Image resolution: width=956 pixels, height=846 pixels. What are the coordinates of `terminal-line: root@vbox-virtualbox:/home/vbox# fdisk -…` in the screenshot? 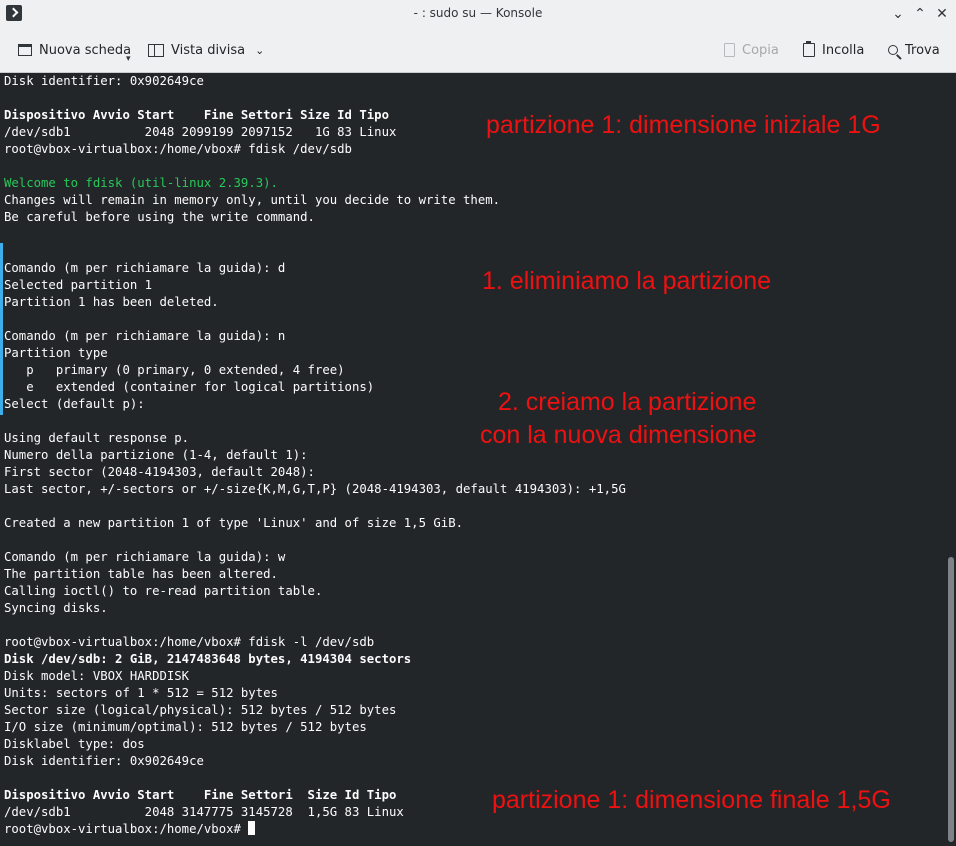 It's located at (189, 642).